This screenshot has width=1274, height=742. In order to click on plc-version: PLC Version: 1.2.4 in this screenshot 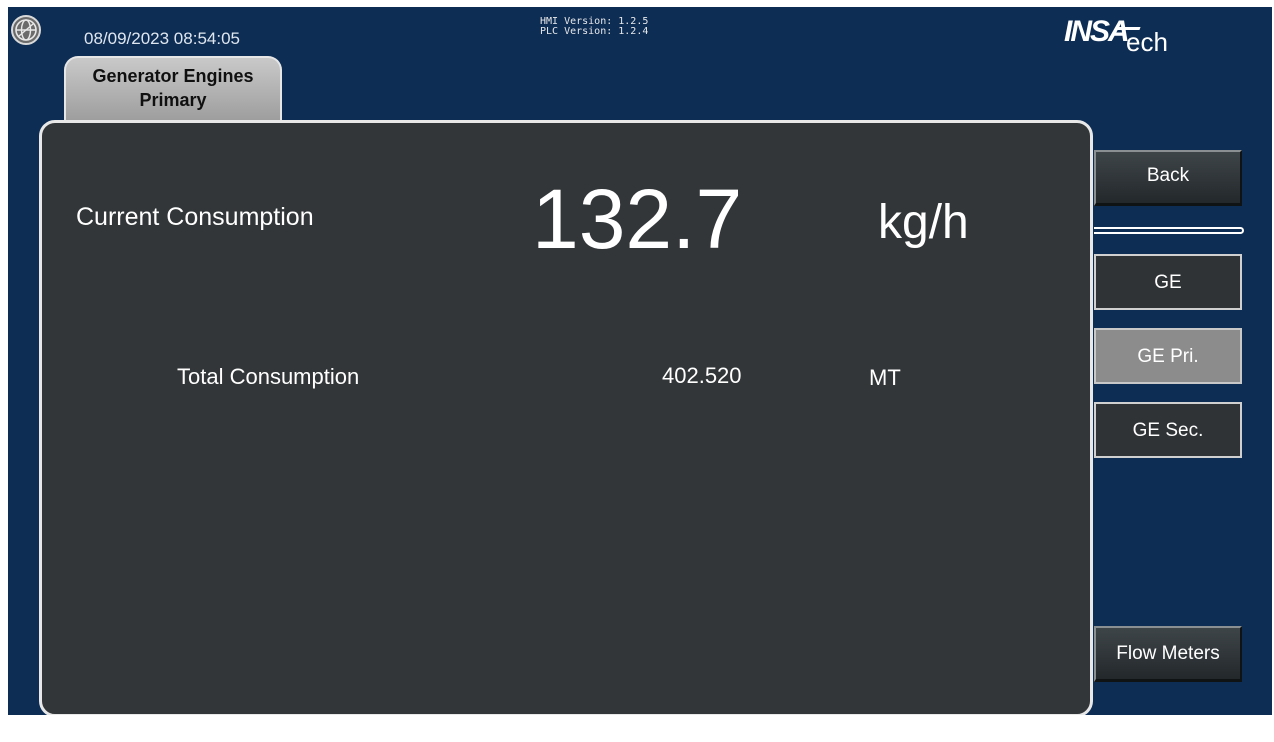, I will do `click(594, 31)`.